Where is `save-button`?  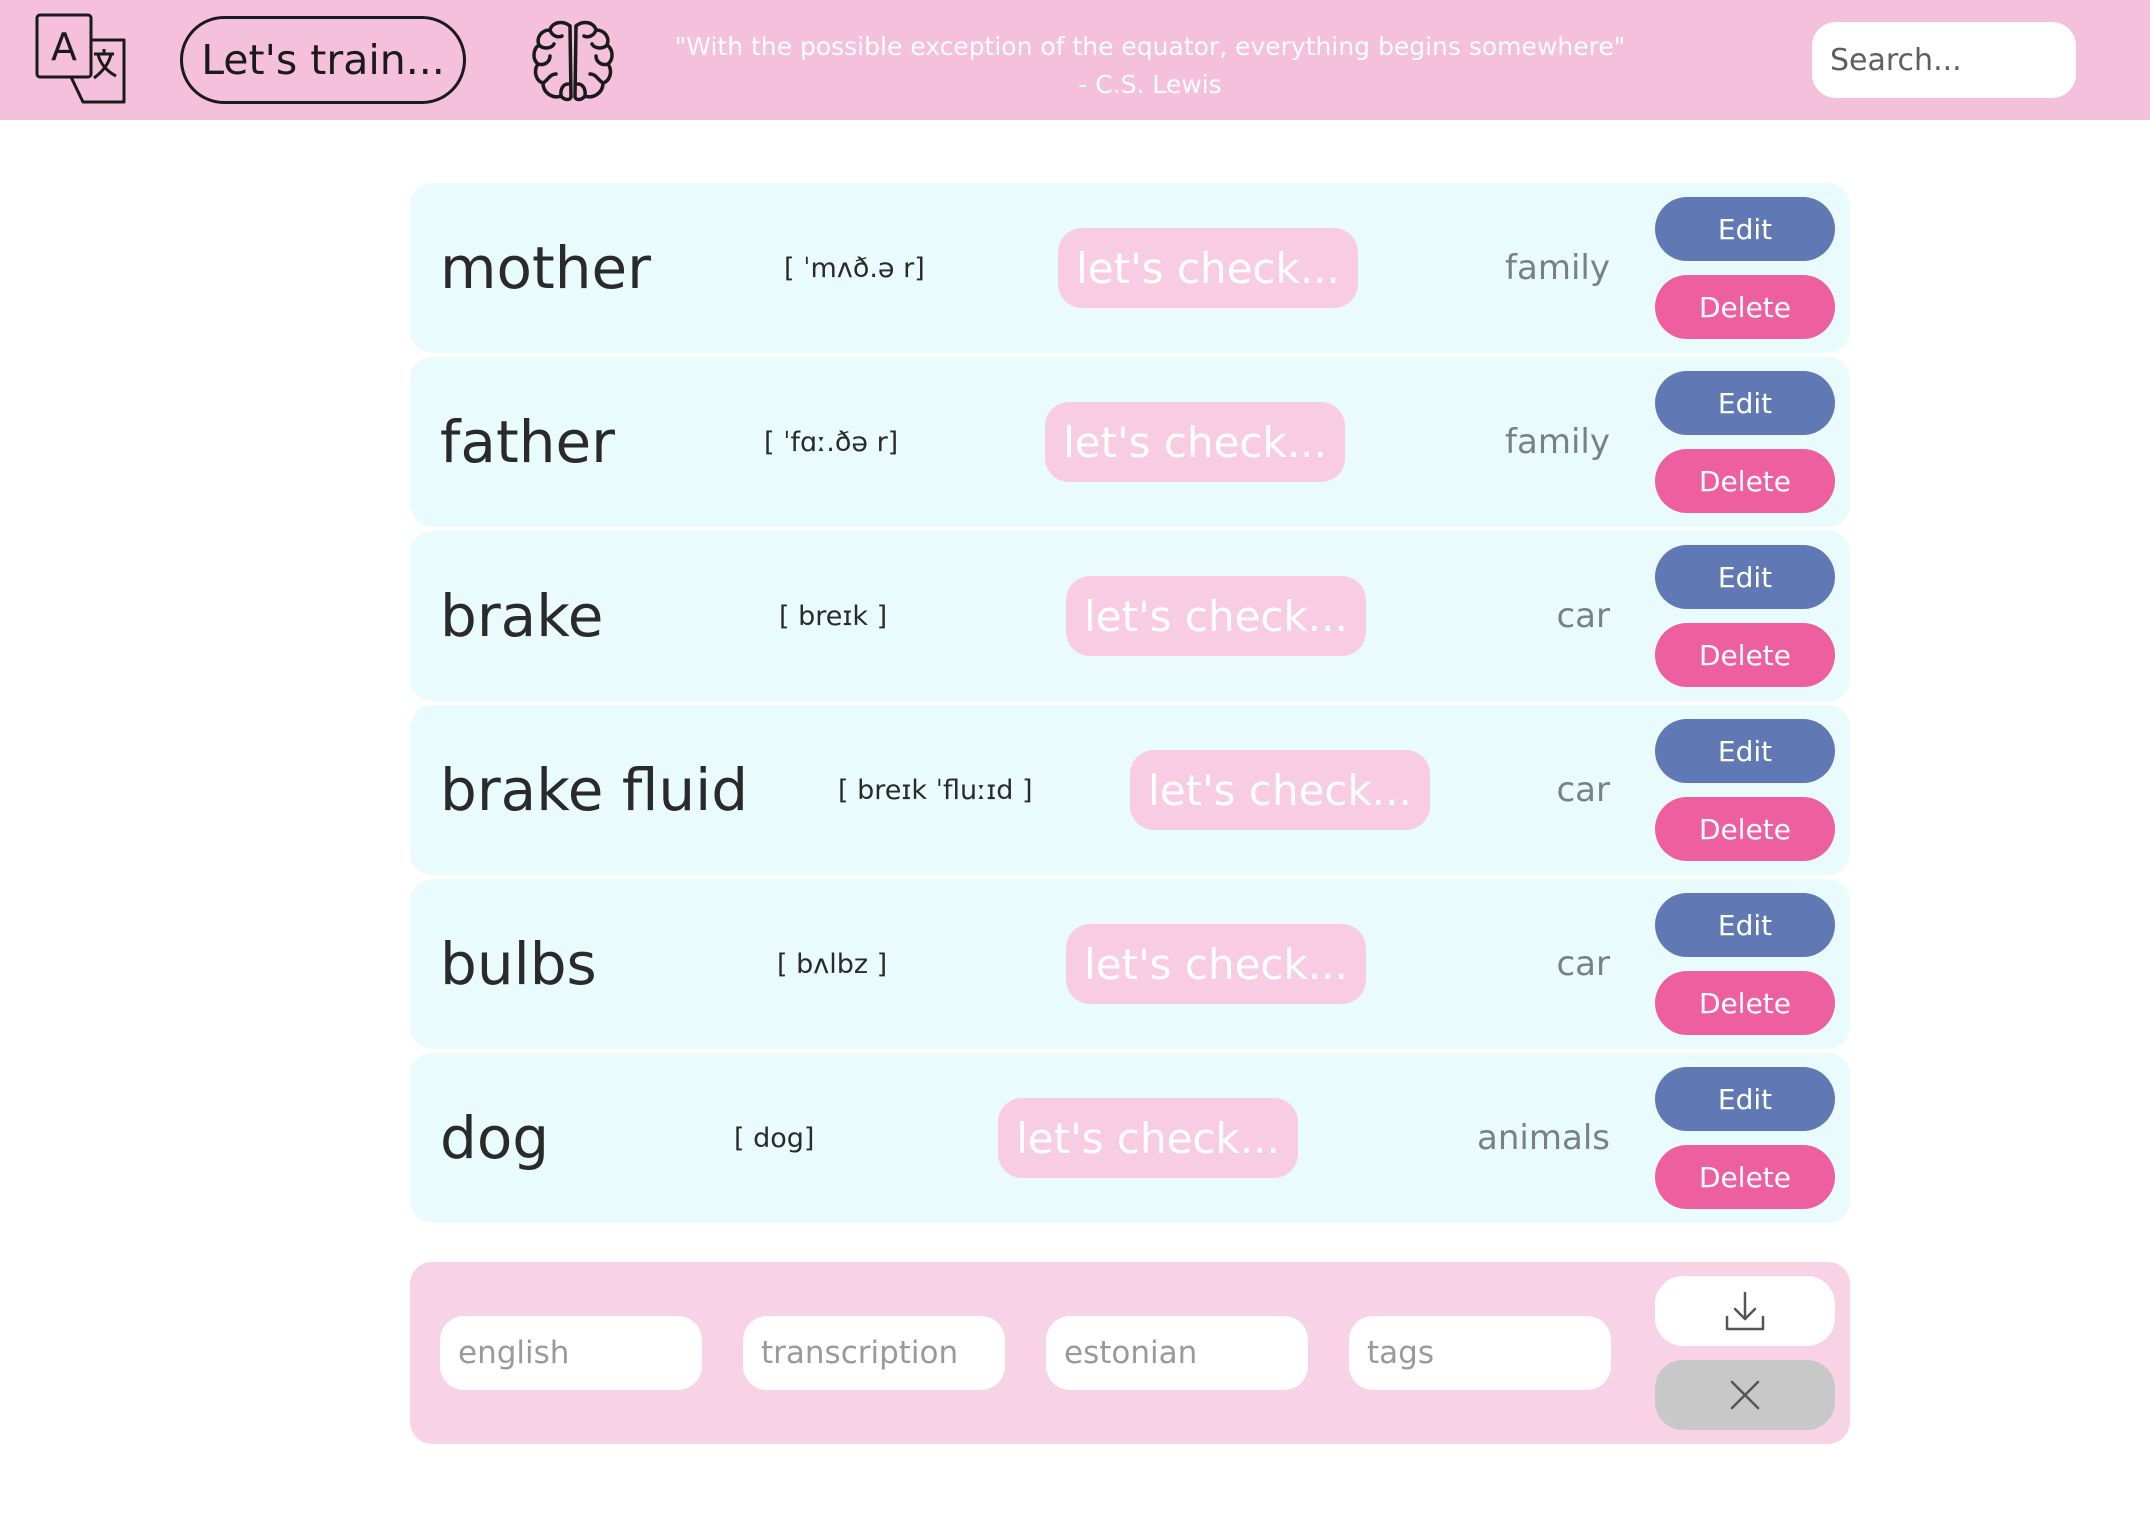 save-button is located at coordinates (1745, 1311).